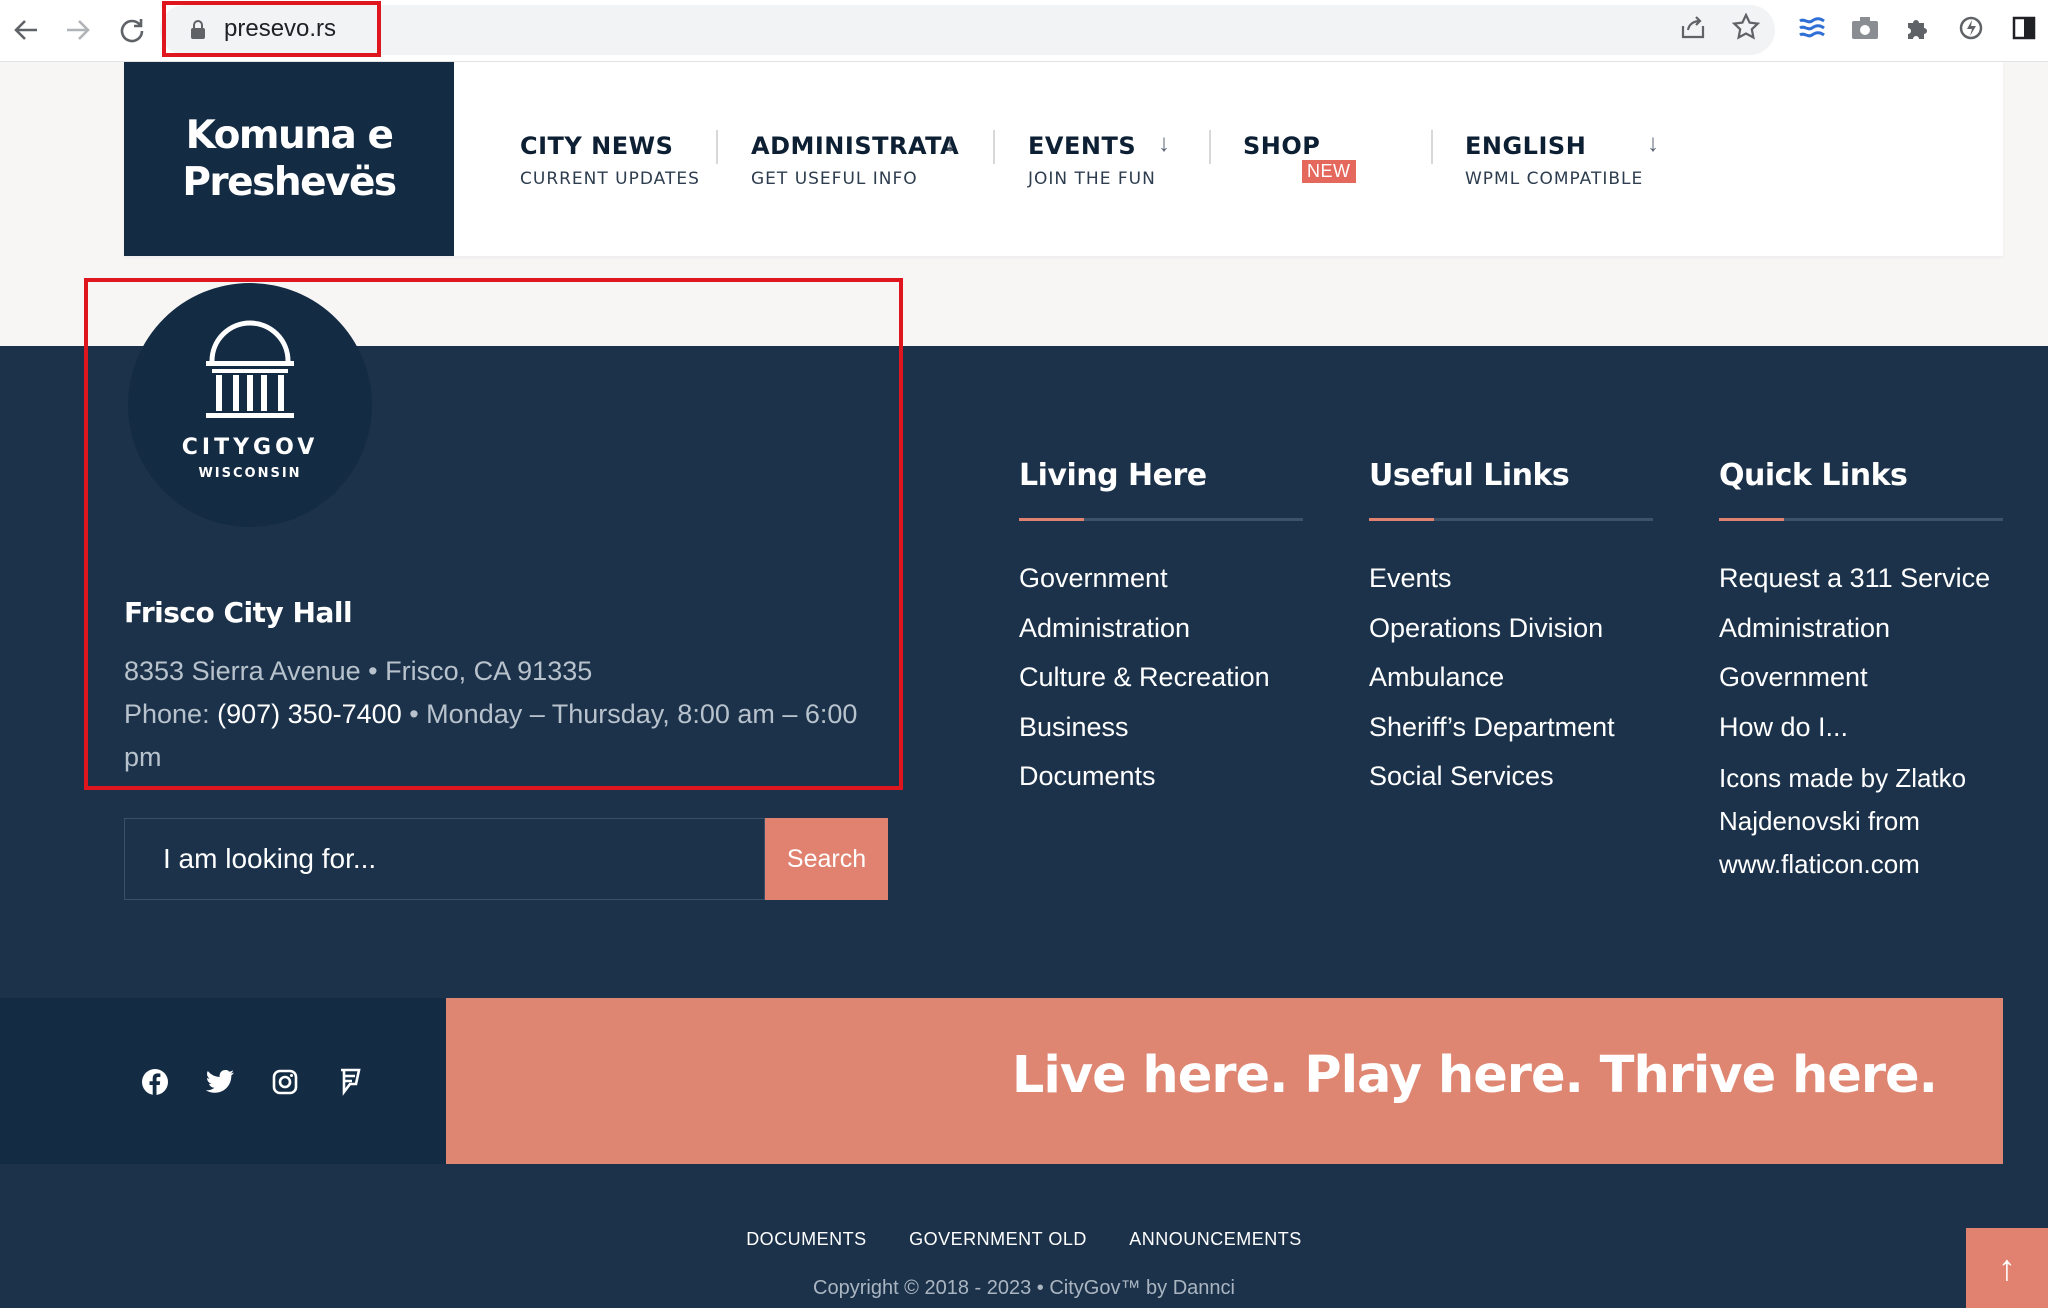 Image resolution: width=2048 pixels, height=1308 pixels. Describe the element at coordinates (444, 859) in the screenshot. I see `search-input` at that location.